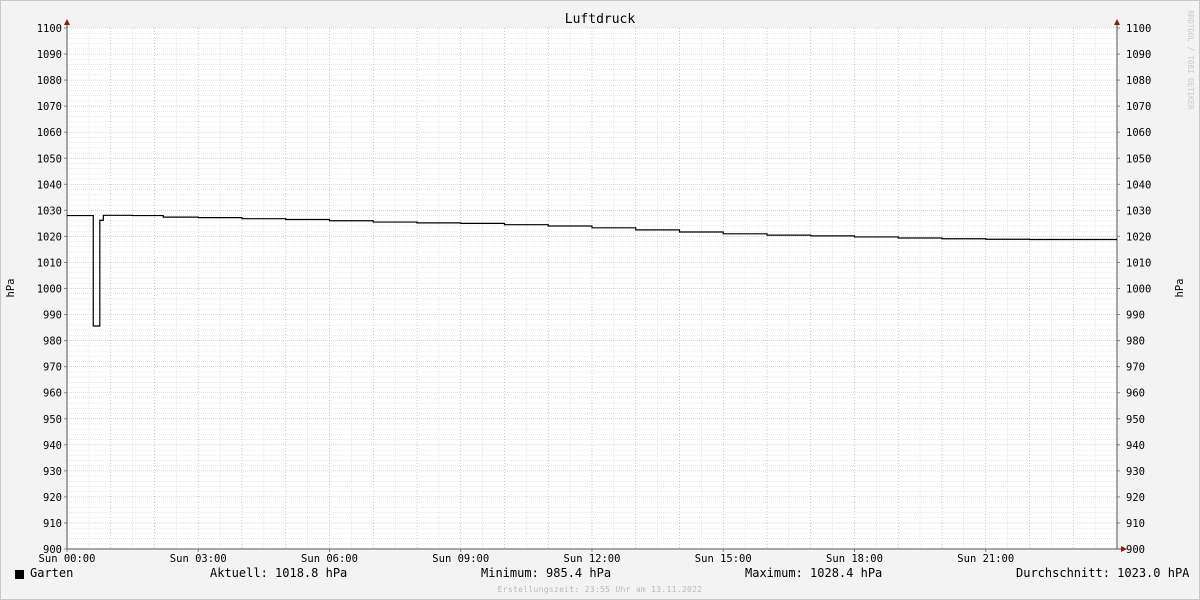 The height and width of the screenshot is (600, 1200). I want to click on y-tick-label-left: 1050, so click(49, 159).